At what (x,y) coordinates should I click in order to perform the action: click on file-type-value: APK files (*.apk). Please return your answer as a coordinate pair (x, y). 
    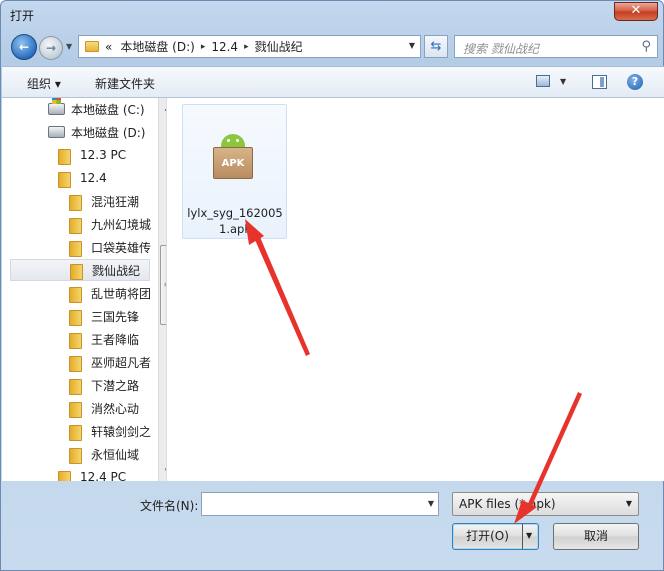
    Looking at the image, I should click on (507, 504).